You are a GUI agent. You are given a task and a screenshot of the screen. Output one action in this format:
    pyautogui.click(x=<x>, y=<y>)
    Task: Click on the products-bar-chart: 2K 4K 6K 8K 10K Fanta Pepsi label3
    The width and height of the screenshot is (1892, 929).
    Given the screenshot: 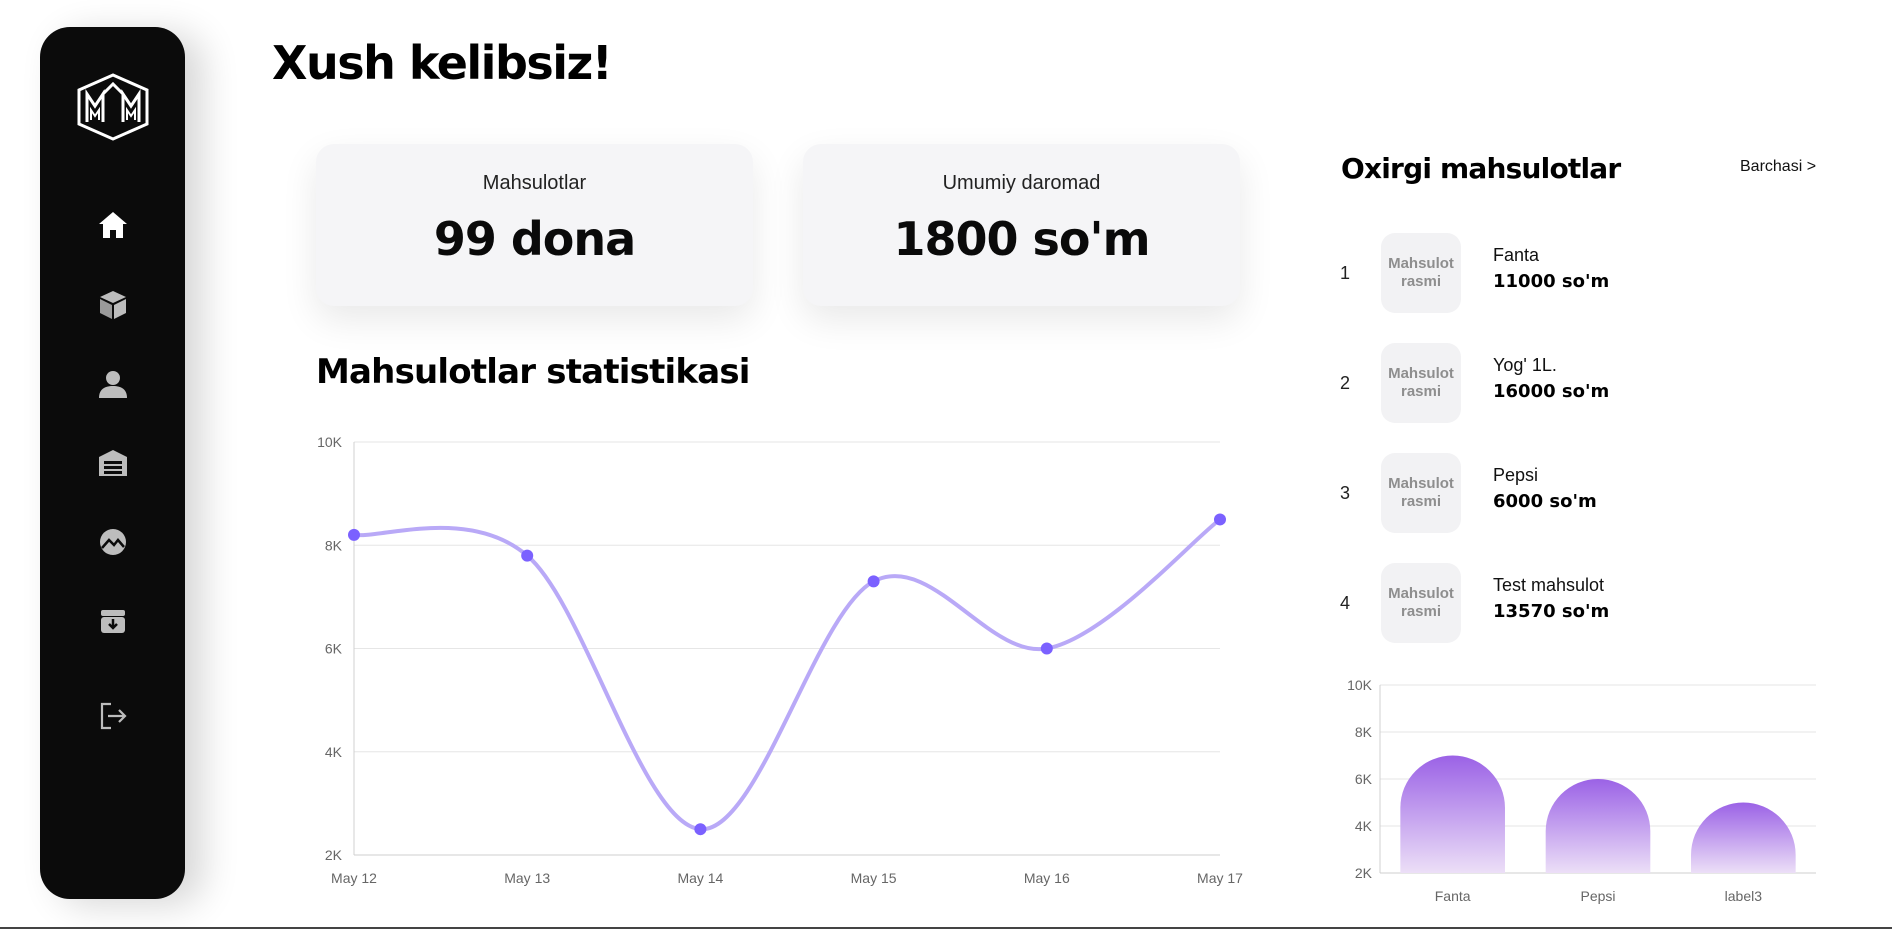 What is the action you would take?
    pyautogui.click(x=1581, y=790)
    